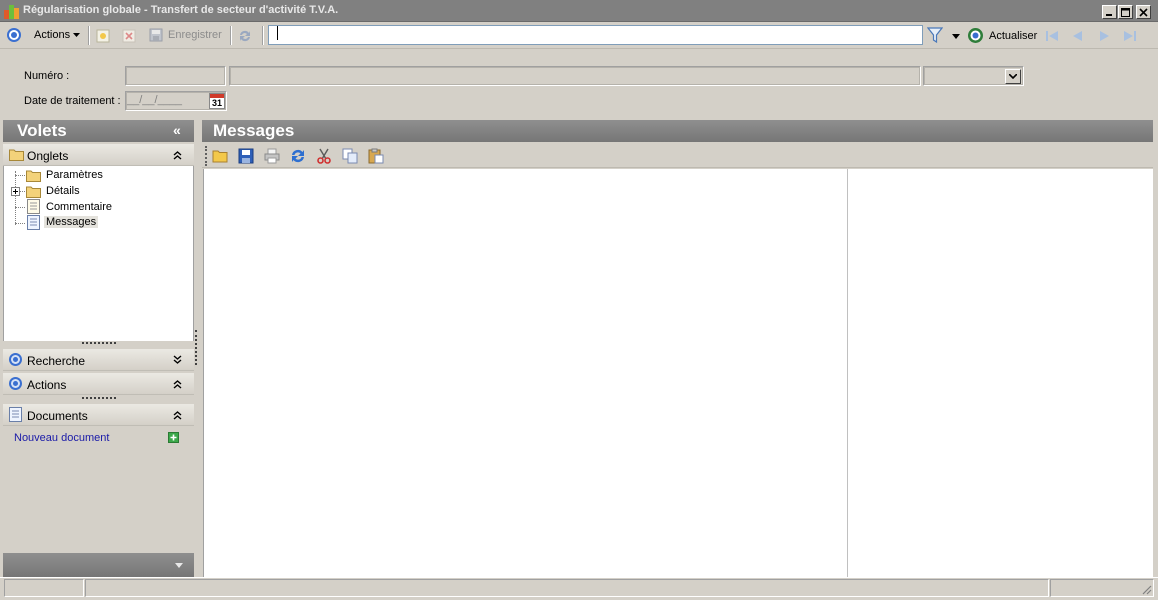  I want to click on filter-icon, so click(935, 35).